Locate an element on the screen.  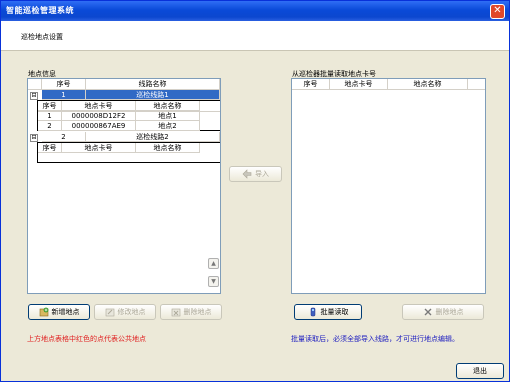
move-down-icon: ▼ is located at coordinates (213, 281).